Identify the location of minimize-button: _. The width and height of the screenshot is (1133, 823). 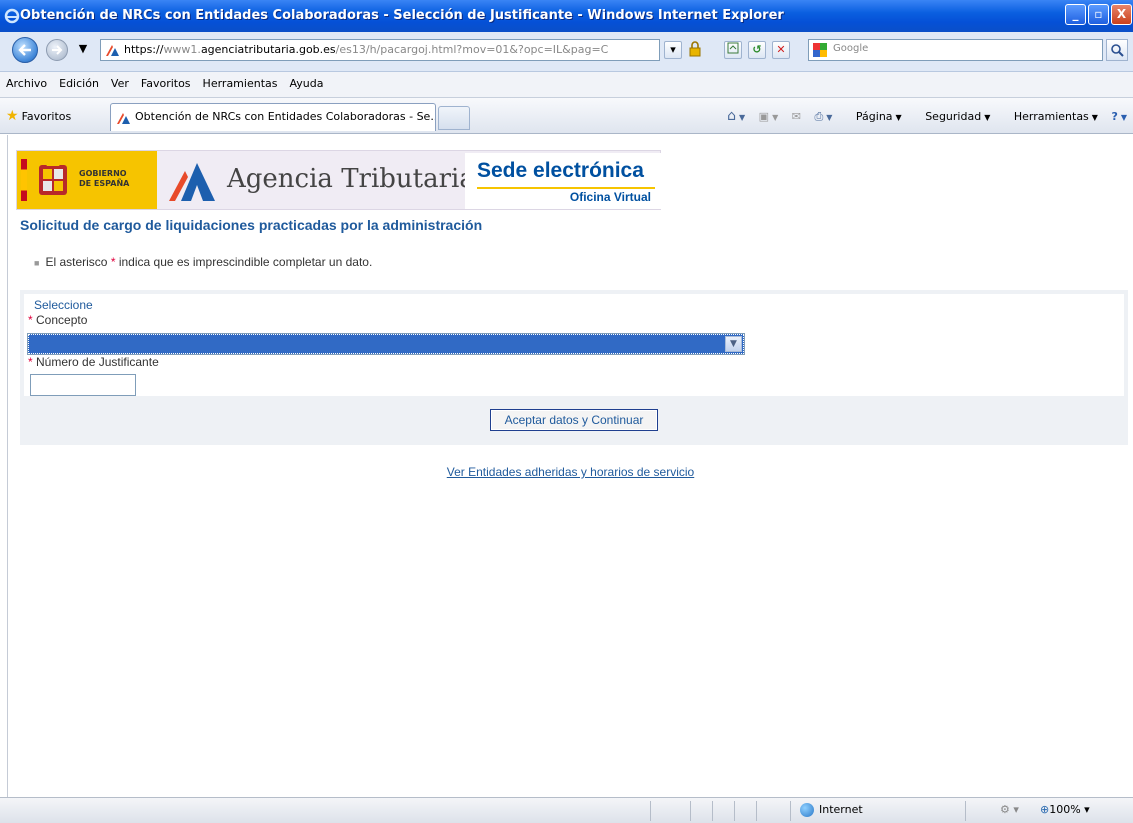
(1075, 14).